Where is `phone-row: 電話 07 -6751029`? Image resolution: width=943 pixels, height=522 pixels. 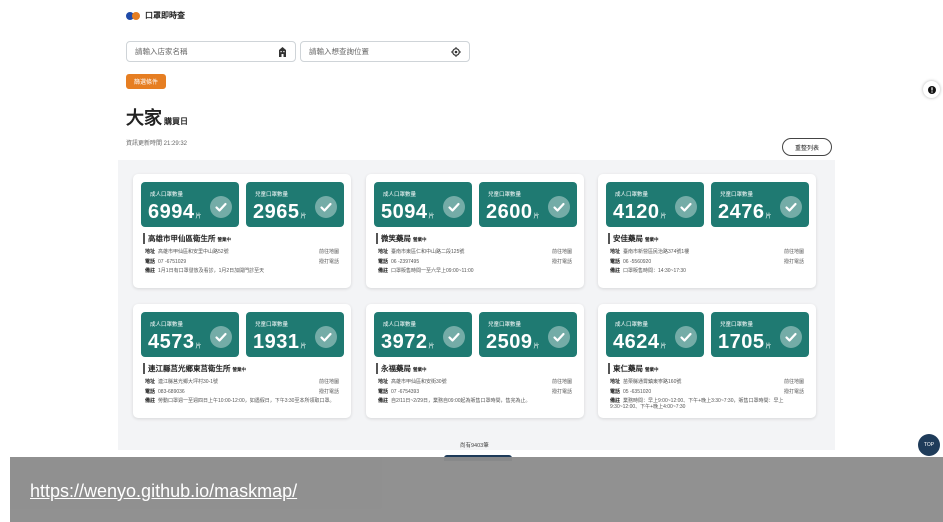 phone-row: 電話 07 -6751029 is located at coordinates (166, 262).